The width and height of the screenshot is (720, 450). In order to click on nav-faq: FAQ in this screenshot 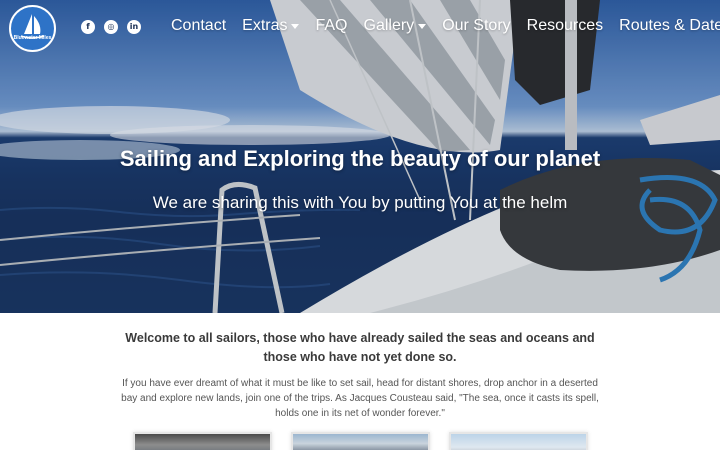, I will do `click(331, 26)`.